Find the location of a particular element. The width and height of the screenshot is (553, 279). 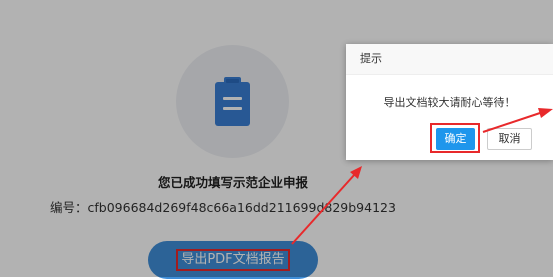

annotation-arrow-line is located at coordinates (323, 209).